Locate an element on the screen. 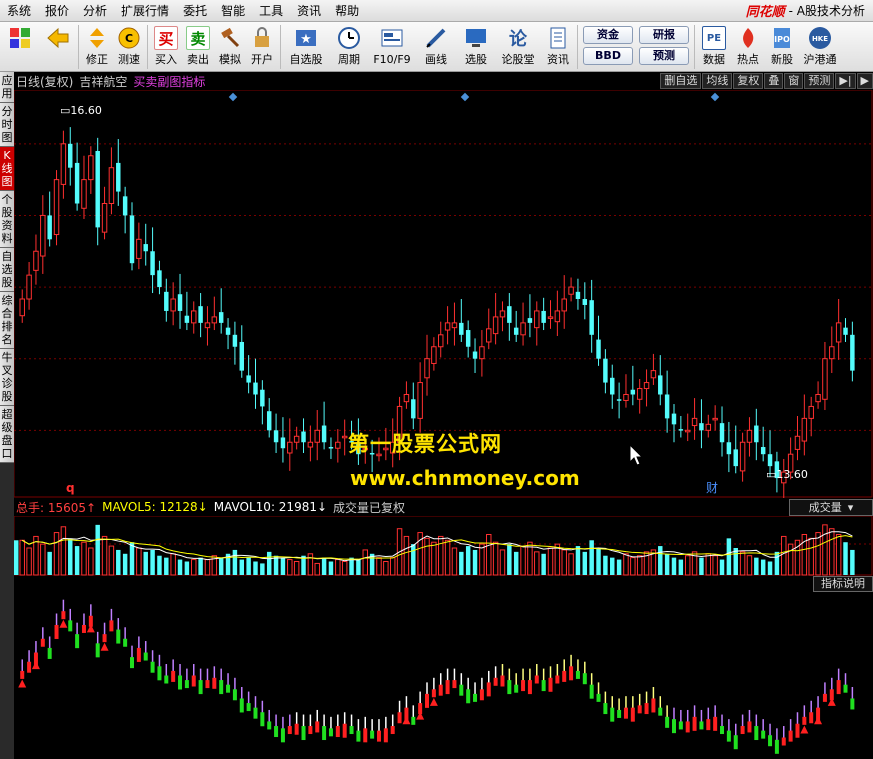 The image size is (873, 759). pill-button: 预测 is located at coordinates (664, 56).